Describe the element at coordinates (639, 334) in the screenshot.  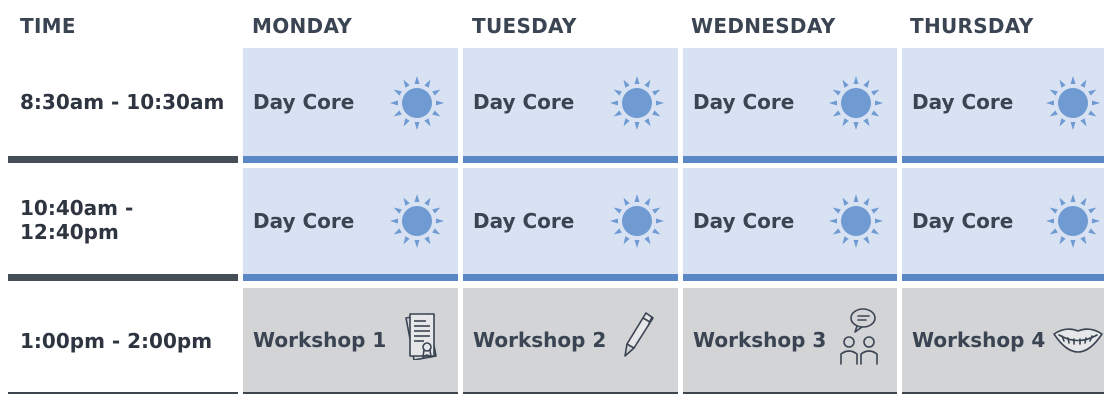
I see `pen-icon` at that location.